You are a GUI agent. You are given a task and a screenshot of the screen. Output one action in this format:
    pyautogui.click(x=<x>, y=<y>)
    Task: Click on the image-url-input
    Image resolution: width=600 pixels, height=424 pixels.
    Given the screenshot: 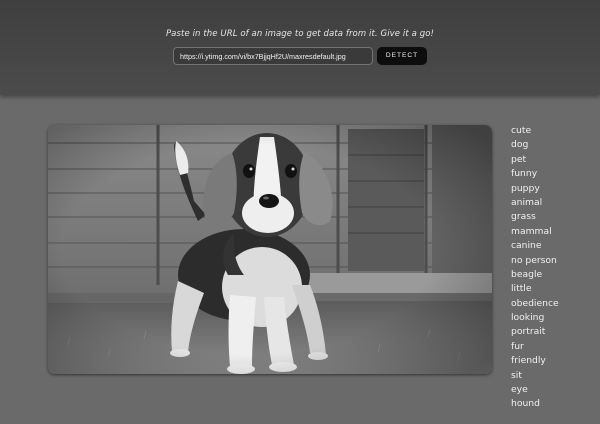 What is the action you would take?
    pyautogui.click(x=273, y=56)
    